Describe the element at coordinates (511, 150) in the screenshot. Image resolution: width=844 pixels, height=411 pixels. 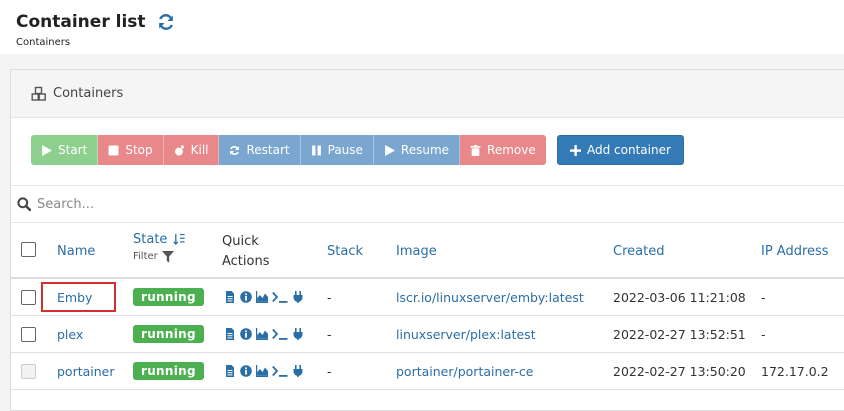
I see `remove-label: Remove` at that location.